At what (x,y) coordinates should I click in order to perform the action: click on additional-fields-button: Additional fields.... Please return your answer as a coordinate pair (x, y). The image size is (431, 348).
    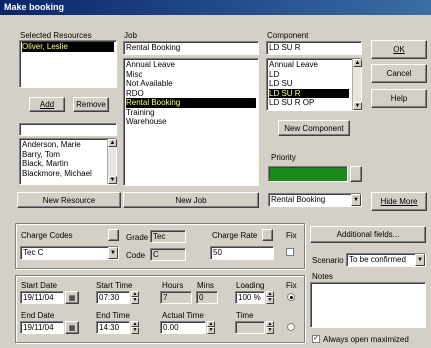
    Looking at the image, I should click on (368, 234).